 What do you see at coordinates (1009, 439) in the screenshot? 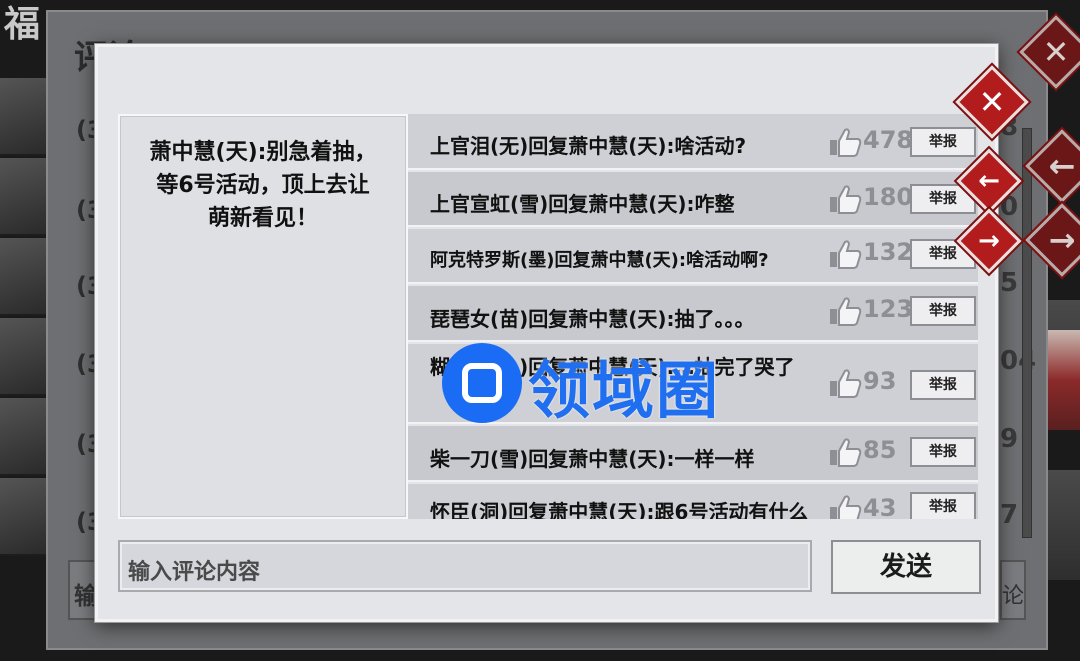
I see `background-right-number: 9` at bounding box center [1009, 439].